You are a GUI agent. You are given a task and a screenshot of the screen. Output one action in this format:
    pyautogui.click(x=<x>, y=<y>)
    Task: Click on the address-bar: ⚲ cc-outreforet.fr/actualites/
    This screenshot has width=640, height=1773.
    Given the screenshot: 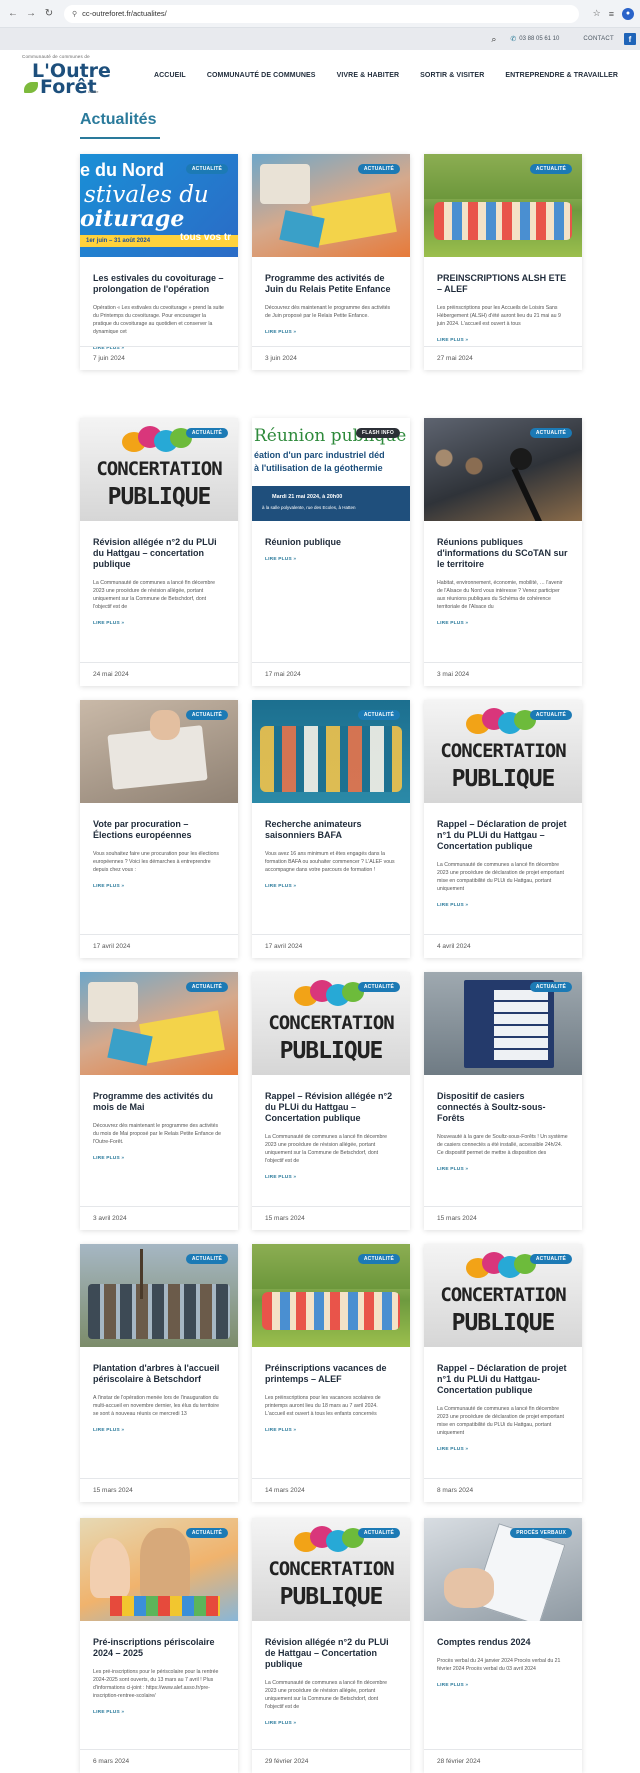 What is the action you would take?
    pyautogui.click(x=321, y=13)
    